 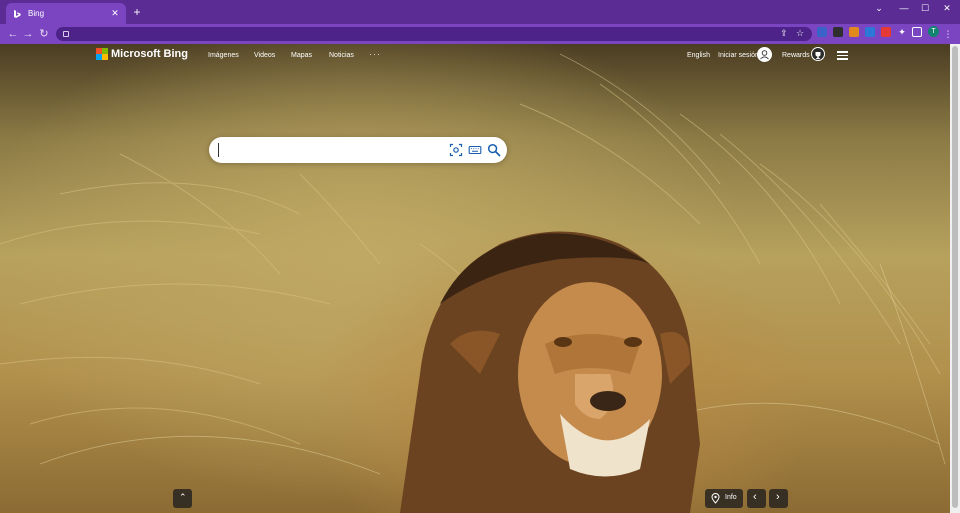 I want to click on chevron-right-icon: ›, so click(x=778, y=497).